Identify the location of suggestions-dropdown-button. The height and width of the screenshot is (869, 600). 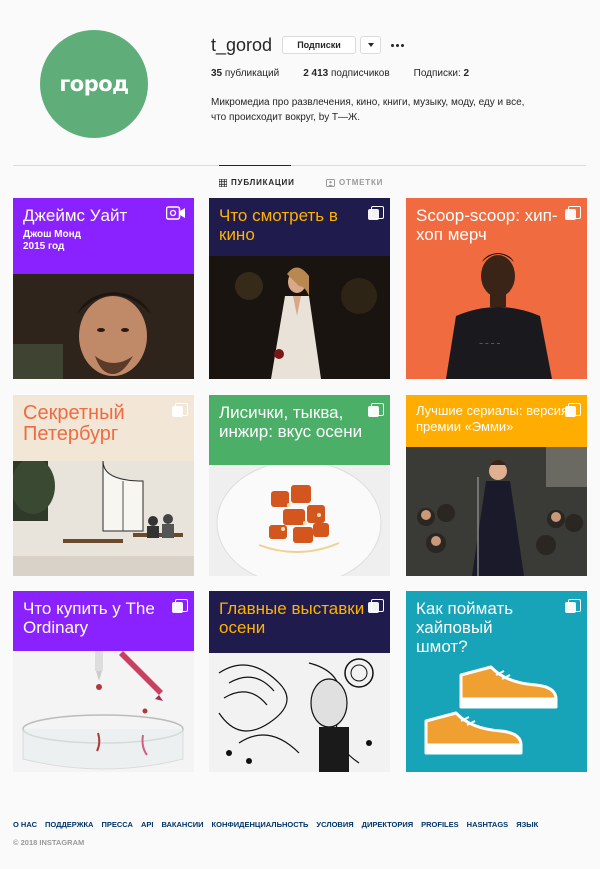
(370, 45).